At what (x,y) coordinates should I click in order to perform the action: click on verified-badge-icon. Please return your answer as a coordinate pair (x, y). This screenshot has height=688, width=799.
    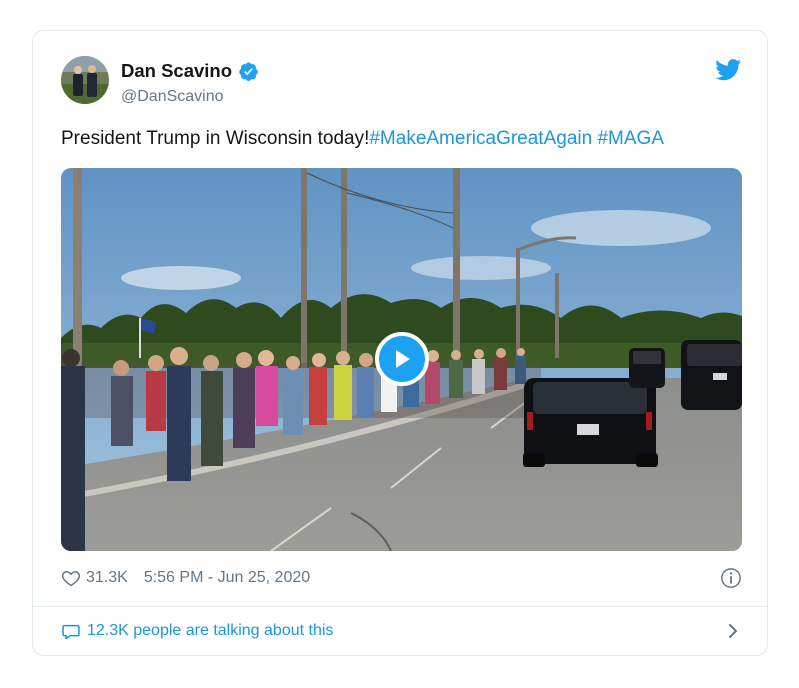
    Looking at the image, I should click on (248, 71).